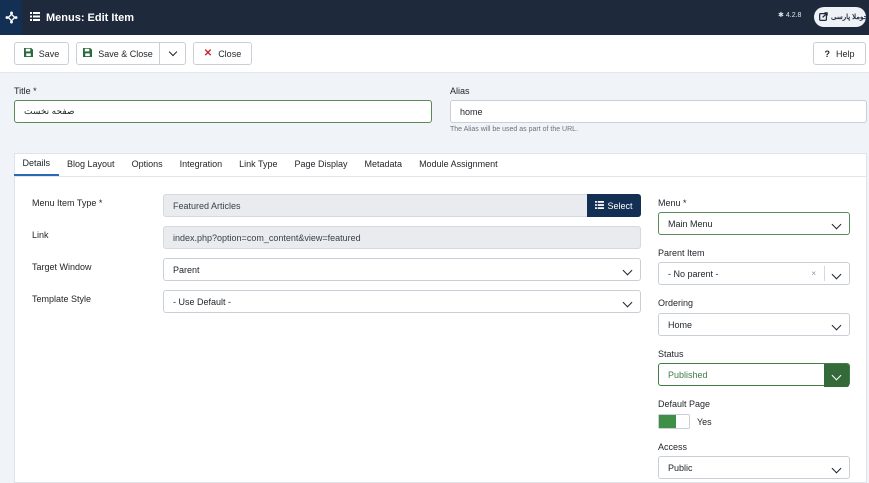 Image resolution: width=869 pixels, height=483 pixels. Describe the element at coordinates (754, 273) in the screenshot. I see `parent-item-select: - No parent - ×` at that location.